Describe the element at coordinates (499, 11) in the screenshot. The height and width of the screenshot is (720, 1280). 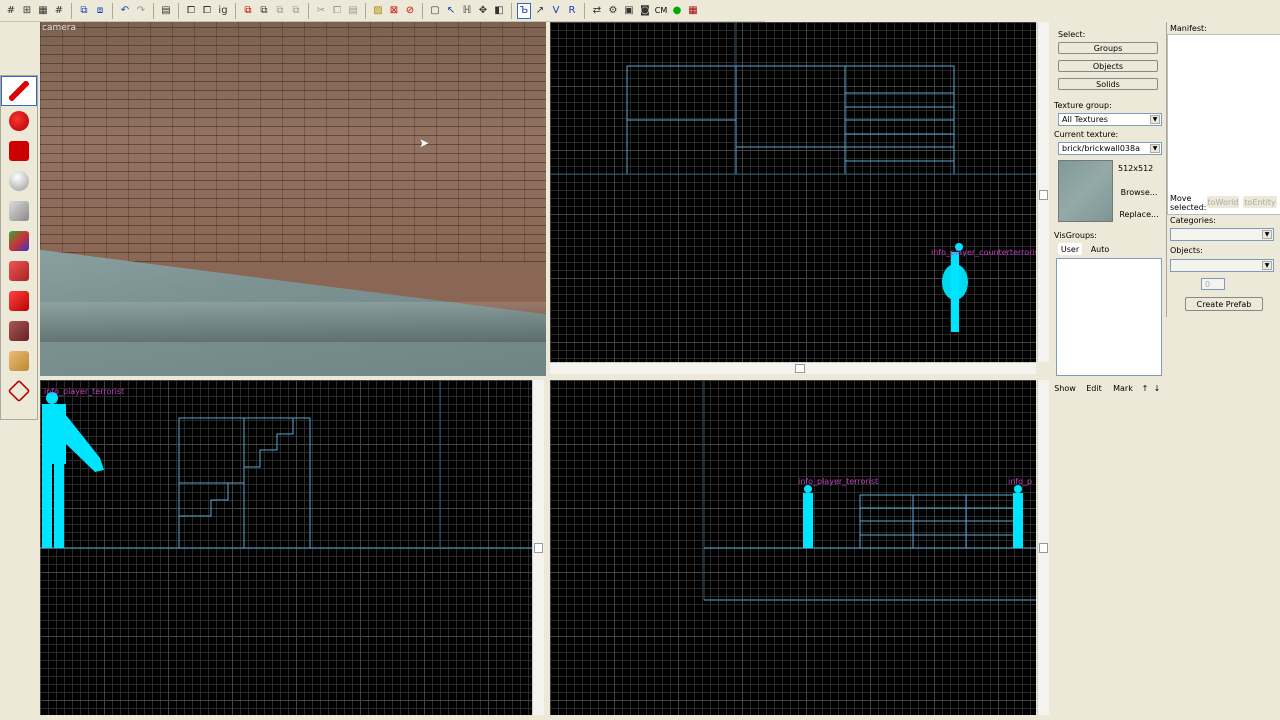
I see `rotate-icon: ◧` at that location.